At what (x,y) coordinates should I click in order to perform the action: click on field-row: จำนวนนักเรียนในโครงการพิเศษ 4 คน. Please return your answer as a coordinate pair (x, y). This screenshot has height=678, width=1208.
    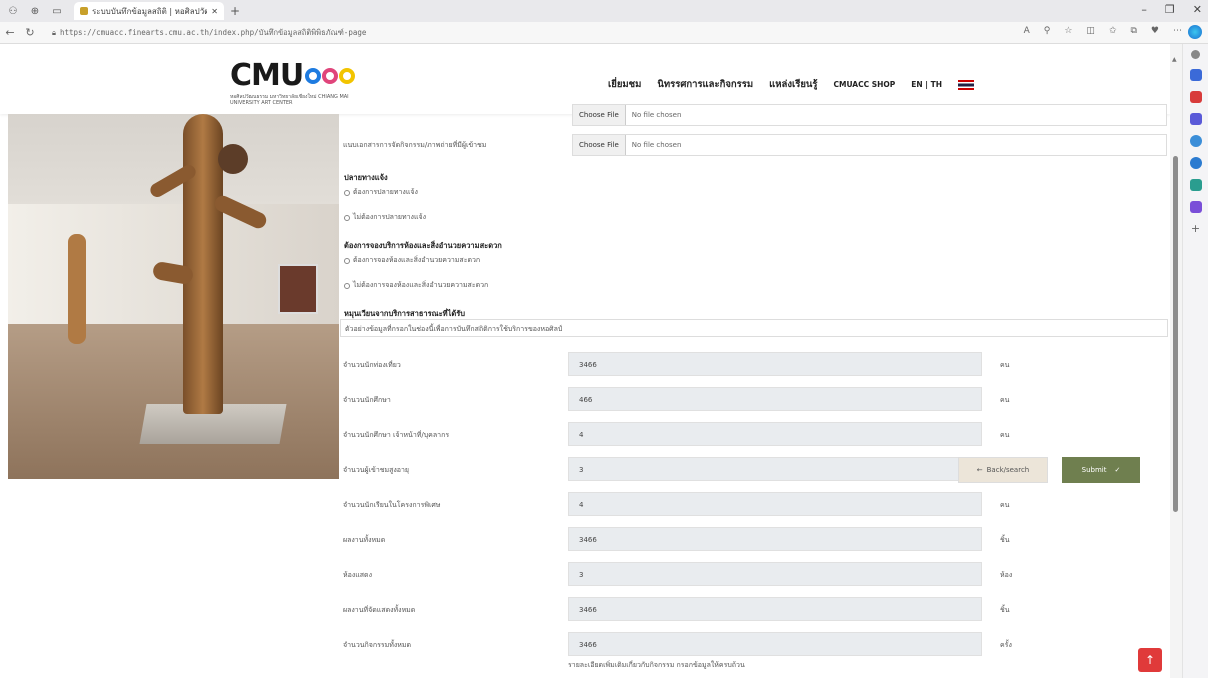
    Looking at the image, I should click on (755, 505).